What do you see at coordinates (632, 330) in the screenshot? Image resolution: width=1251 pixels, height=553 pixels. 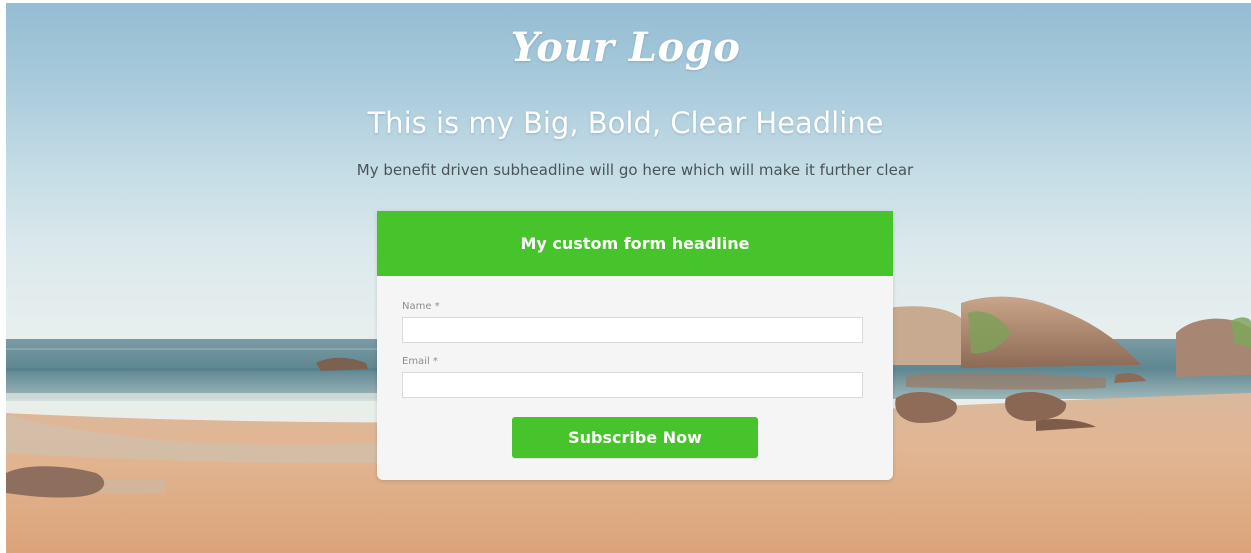 I see `name-input` at bounding box center [632, 330].